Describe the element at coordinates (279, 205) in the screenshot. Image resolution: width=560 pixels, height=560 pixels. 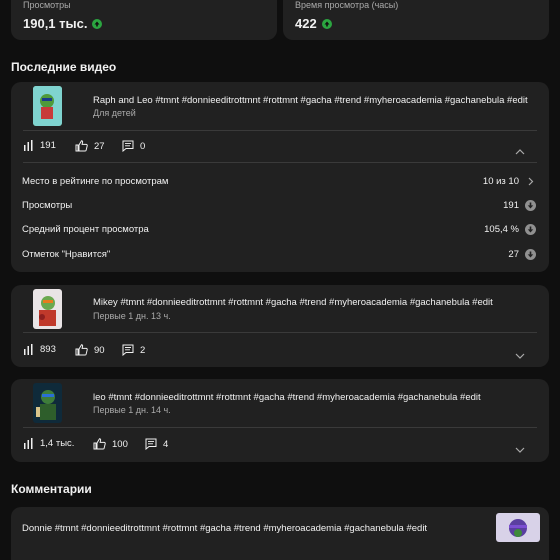
I see `detail-row-views: Просмотры 191` at that location.